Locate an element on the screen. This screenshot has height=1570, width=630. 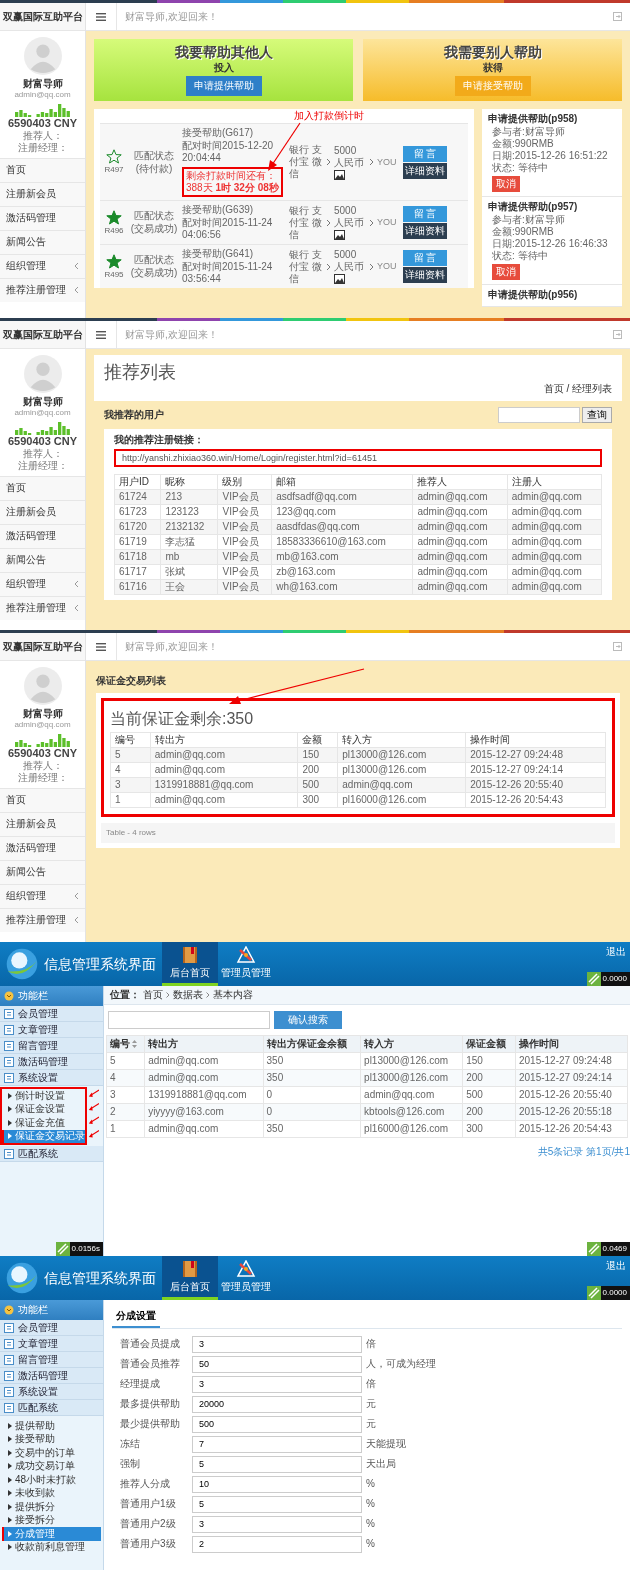
column-header: 编号 is located at coordinates (130, 740).